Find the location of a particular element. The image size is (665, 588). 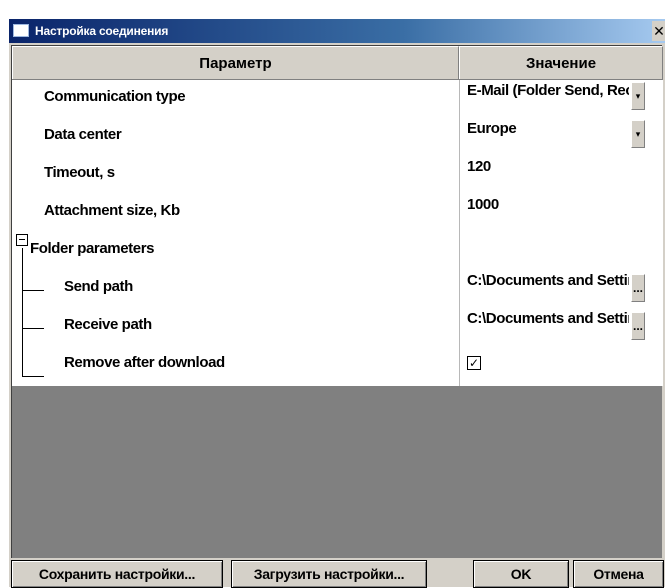

send-path-value: C:\Documents and Settings is located at coordinates (548, 280).